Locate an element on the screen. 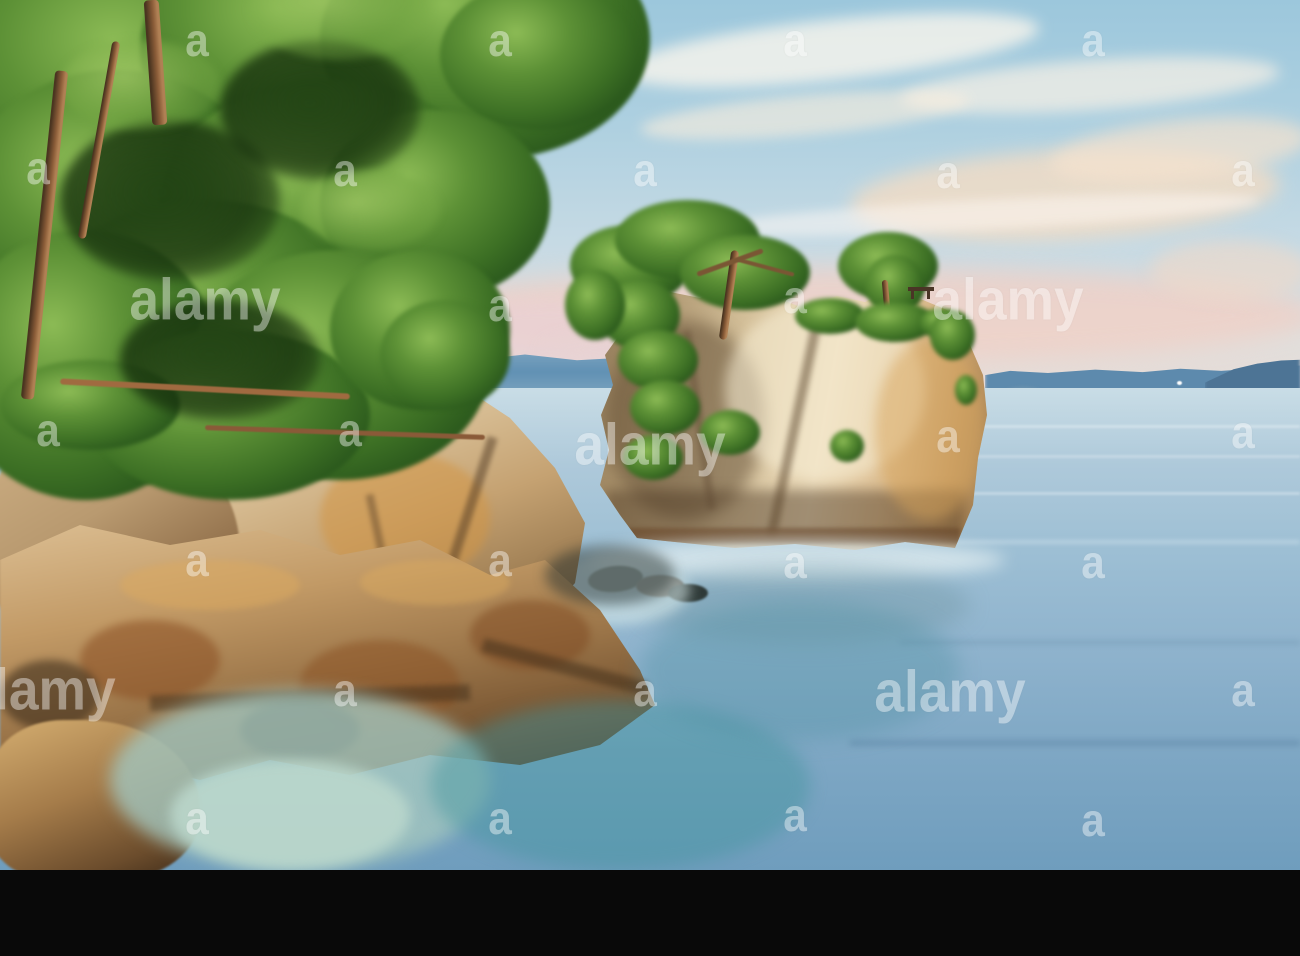  footer-bar: alamy Image ID: 2PN210A www.alamy.com is located at coordinates (650, 913).